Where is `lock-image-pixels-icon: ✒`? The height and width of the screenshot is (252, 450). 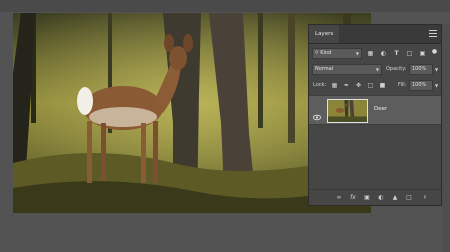 lock-image-pixels-icon: ✒ is located at coordinates (346, 85).